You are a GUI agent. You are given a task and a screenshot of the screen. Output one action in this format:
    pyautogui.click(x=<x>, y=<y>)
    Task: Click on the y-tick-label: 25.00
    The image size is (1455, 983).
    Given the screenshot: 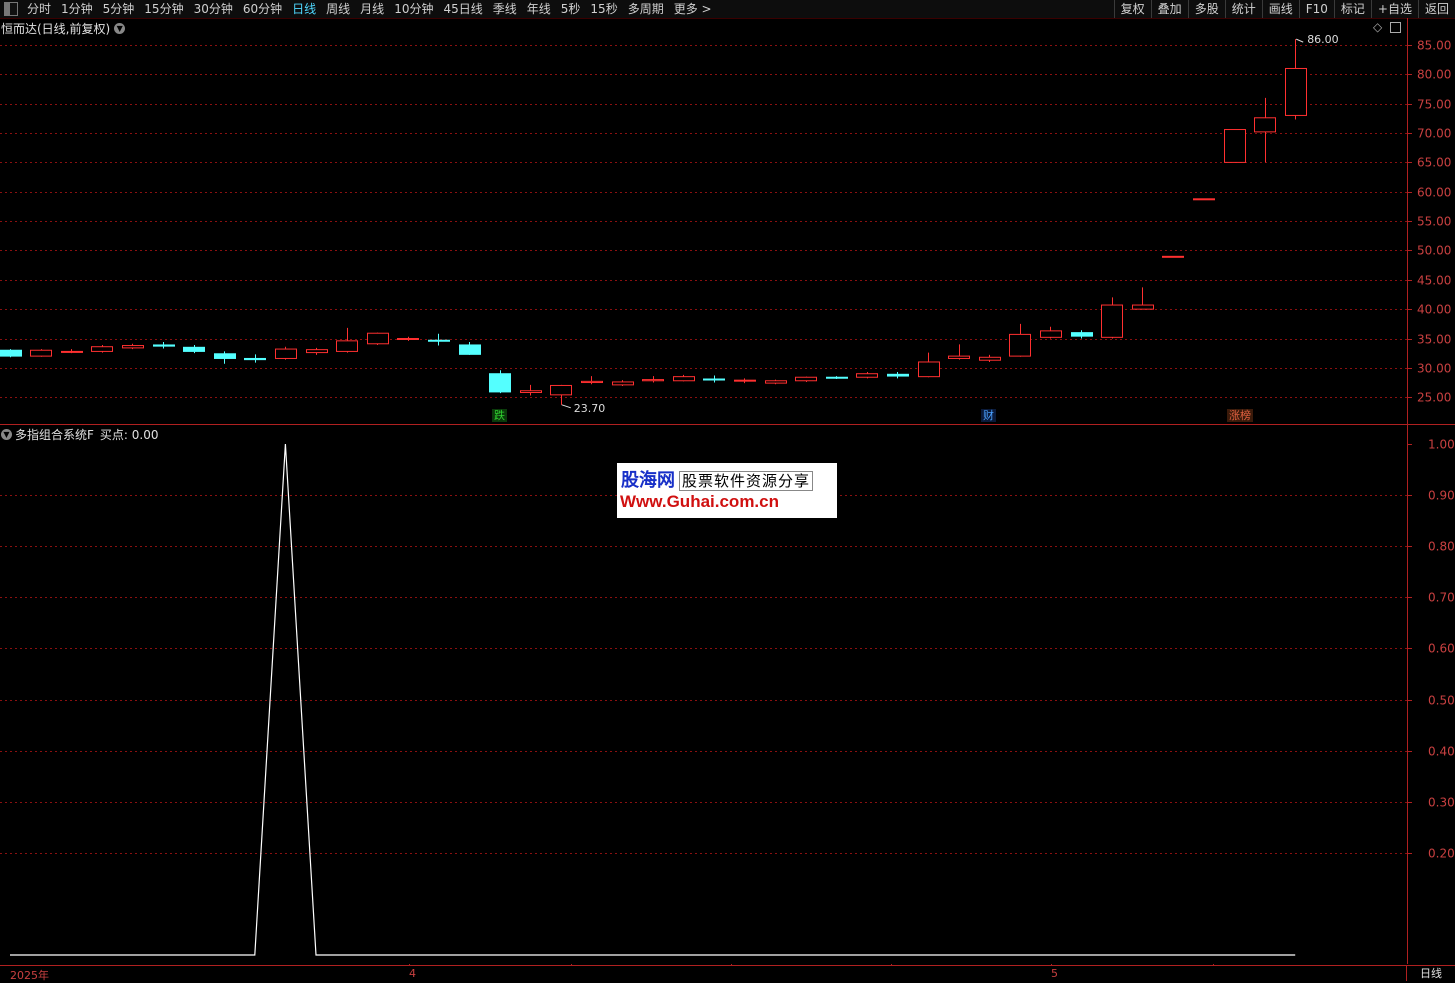 What is the action you would take?
    pyautogui.click(x=1434, y=398)
    